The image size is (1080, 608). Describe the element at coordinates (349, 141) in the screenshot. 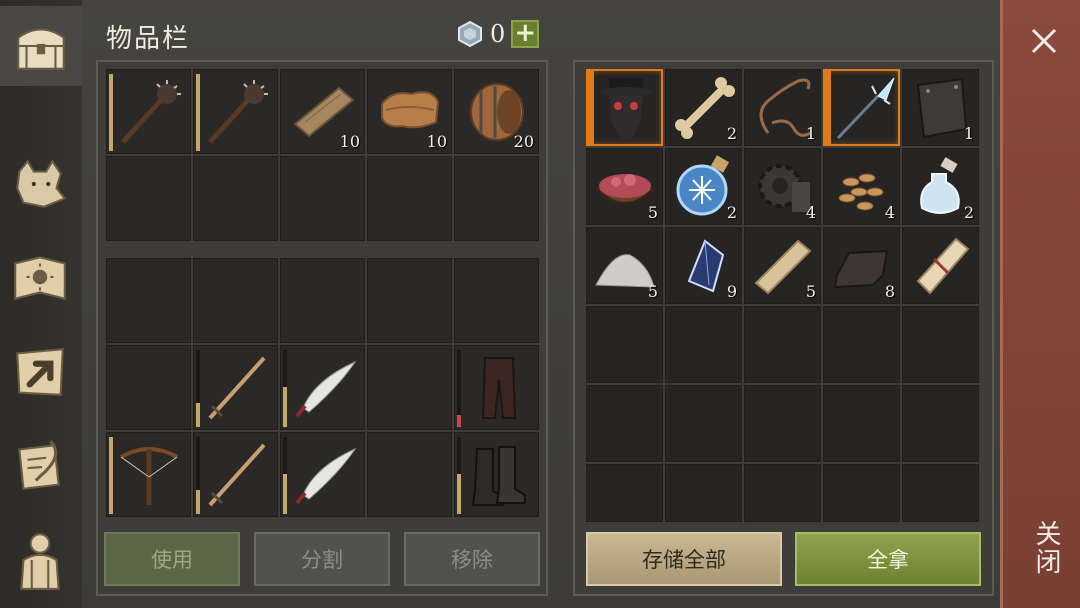

I see `item-quantity: 10` at that location.